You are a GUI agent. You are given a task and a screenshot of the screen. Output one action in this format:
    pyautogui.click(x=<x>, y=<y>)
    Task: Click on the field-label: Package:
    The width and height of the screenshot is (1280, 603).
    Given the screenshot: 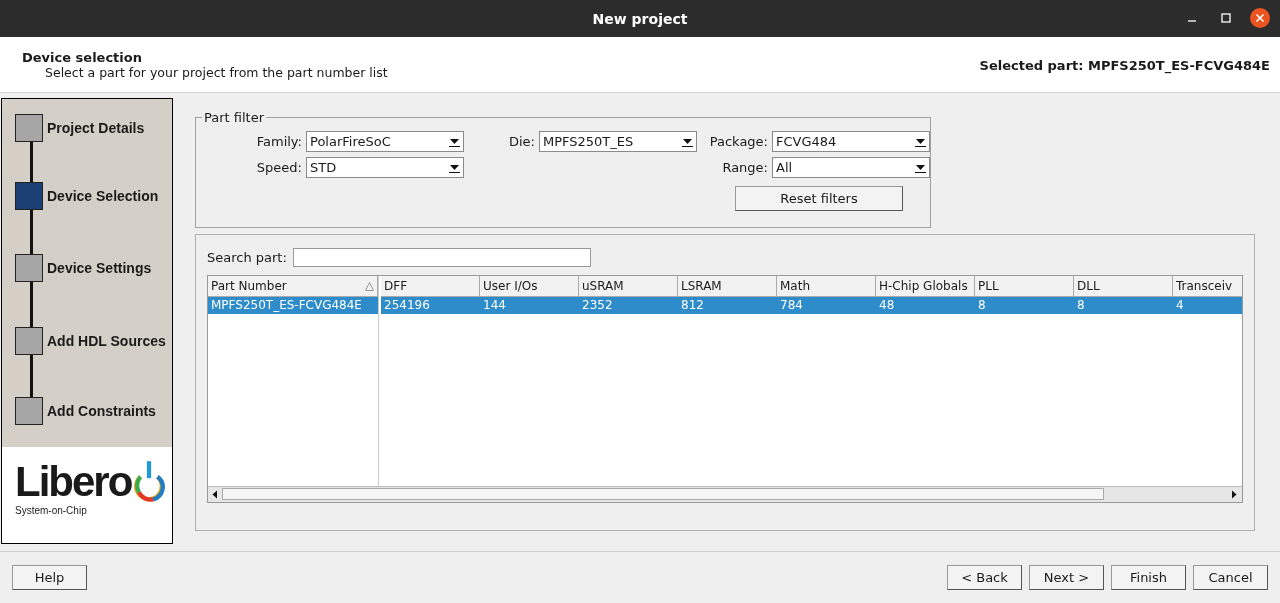 What is the action you would take?
    pyautogui.click(x=738, y=141)
    